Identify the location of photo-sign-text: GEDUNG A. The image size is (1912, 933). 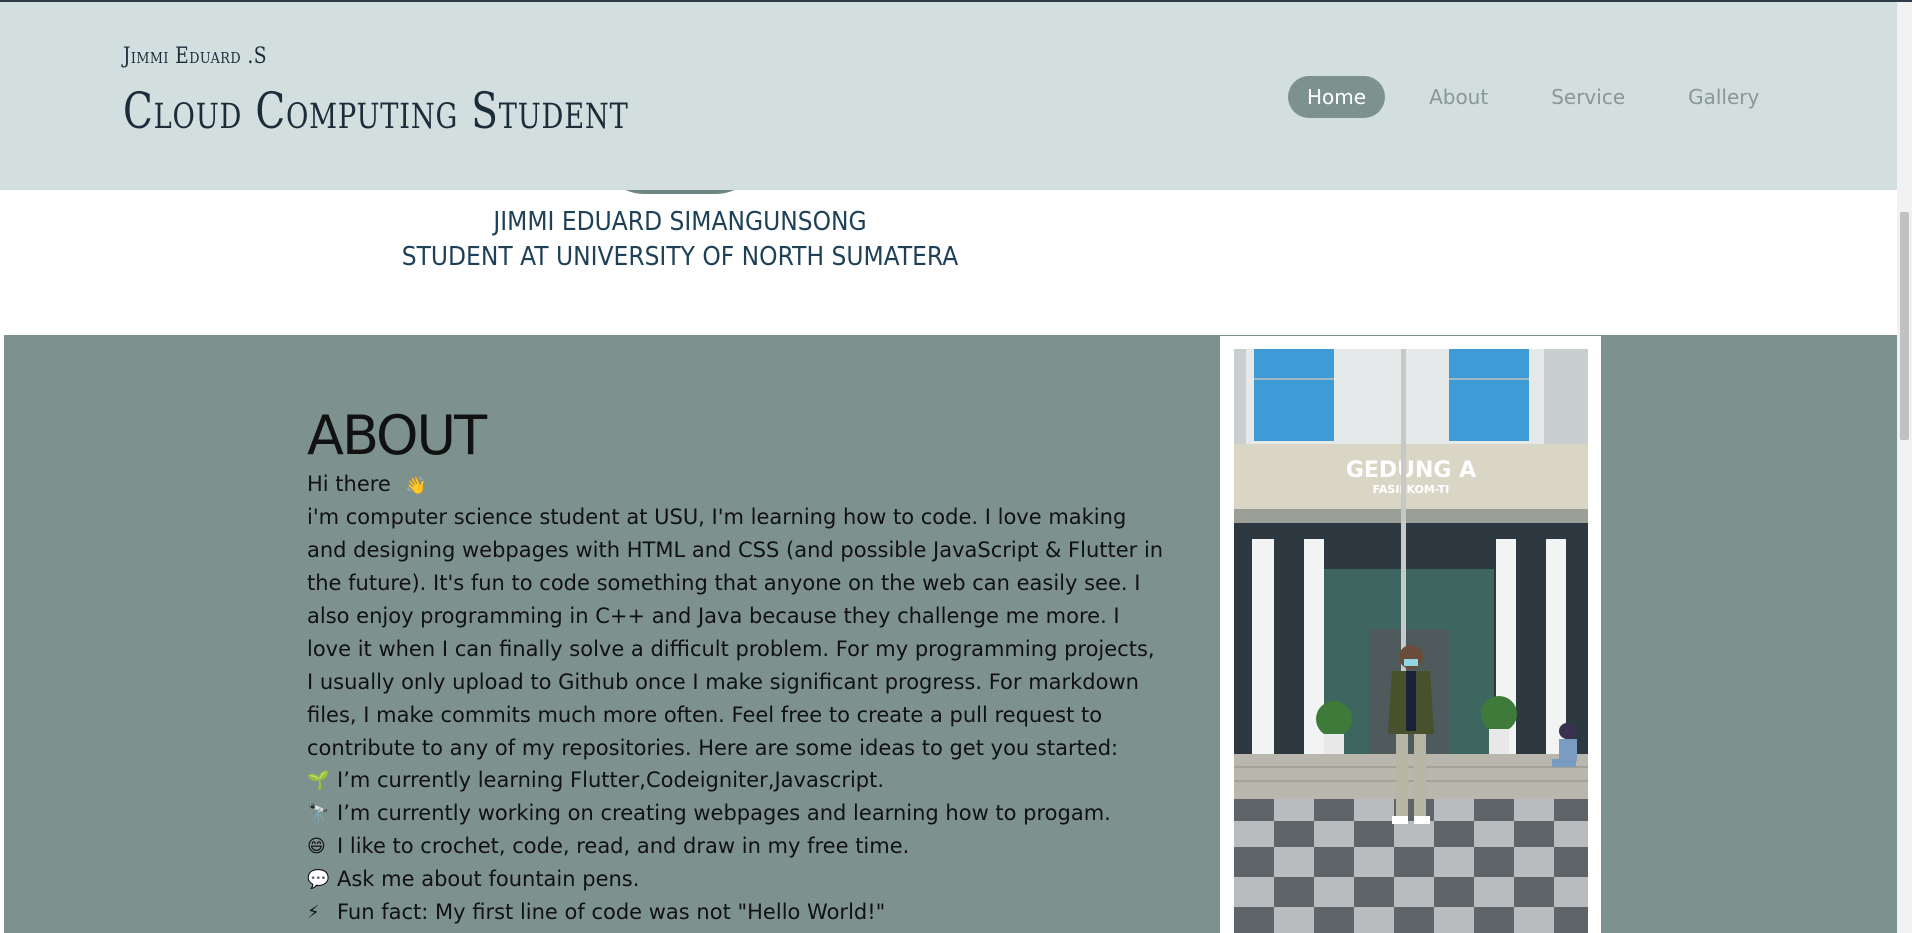
(1411, 470).